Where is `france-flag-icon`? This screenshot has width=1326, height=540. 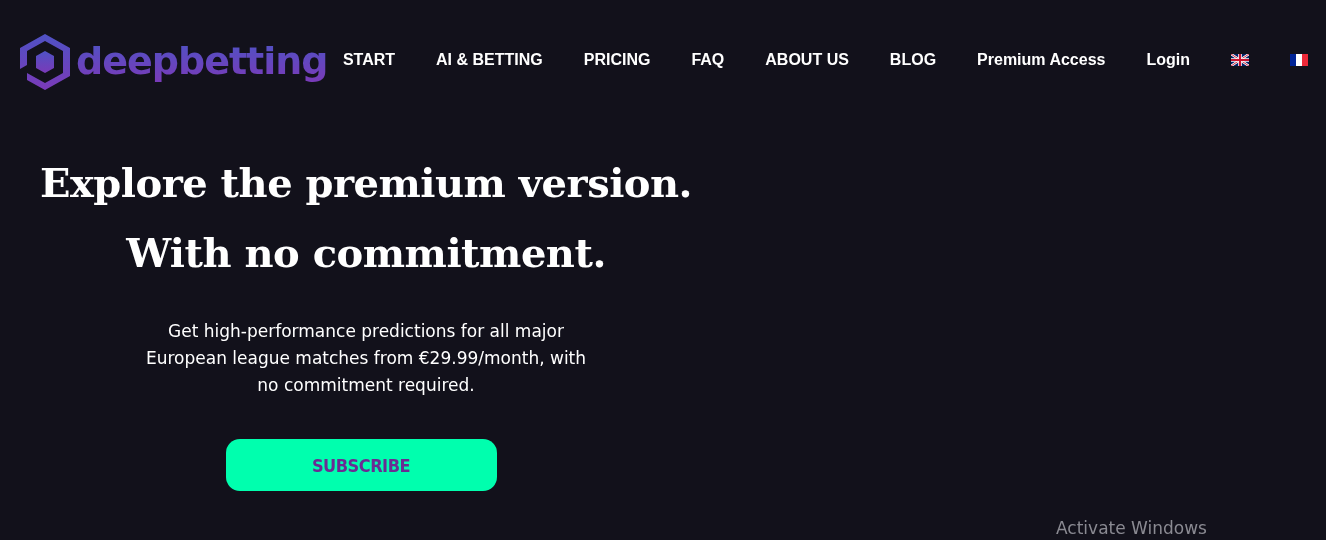
france-flag-icon is located at coordinates (1299, 60).